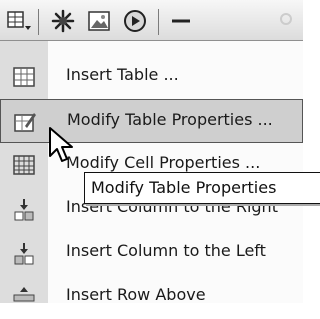 Image resolution: width=320 pixels, height=319 pixels. I want to click on menu-item-insert-column-left: Insert Column to the Left, so click(151, 253).